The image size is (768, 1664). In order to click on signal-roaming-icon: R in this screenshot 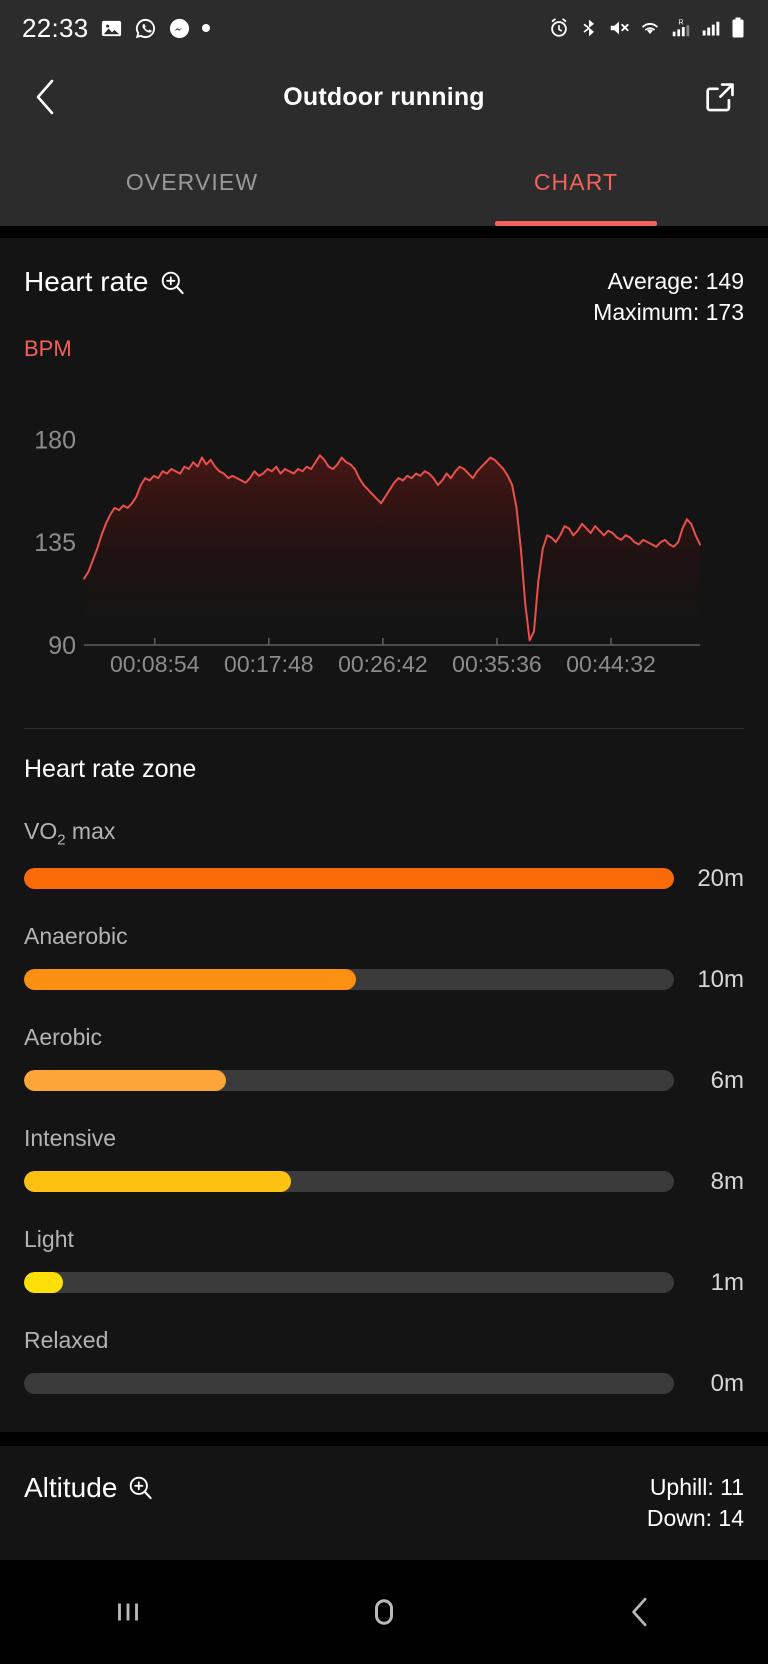, I will do `click(681, 28)`.